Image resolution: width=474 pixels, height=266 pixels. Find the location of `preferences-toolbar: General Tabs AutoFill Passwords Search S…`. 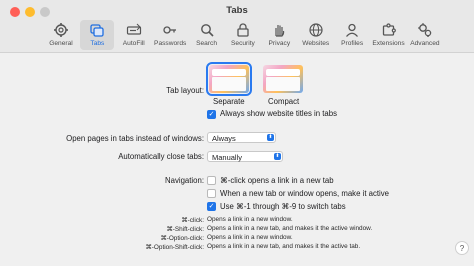

preferences-toolbar: General Tabs AutoFill Passwords Search S… is located at coordinates (244, 35).